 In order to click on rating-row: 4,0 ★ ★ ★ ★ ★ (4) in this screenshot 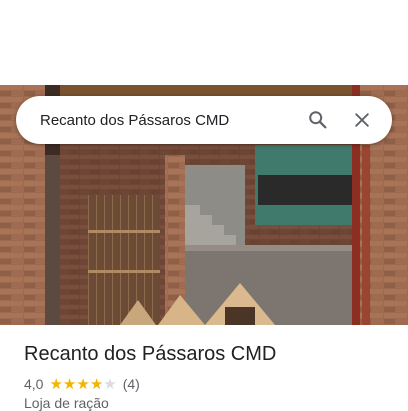, I will do `click(82, 384)`.